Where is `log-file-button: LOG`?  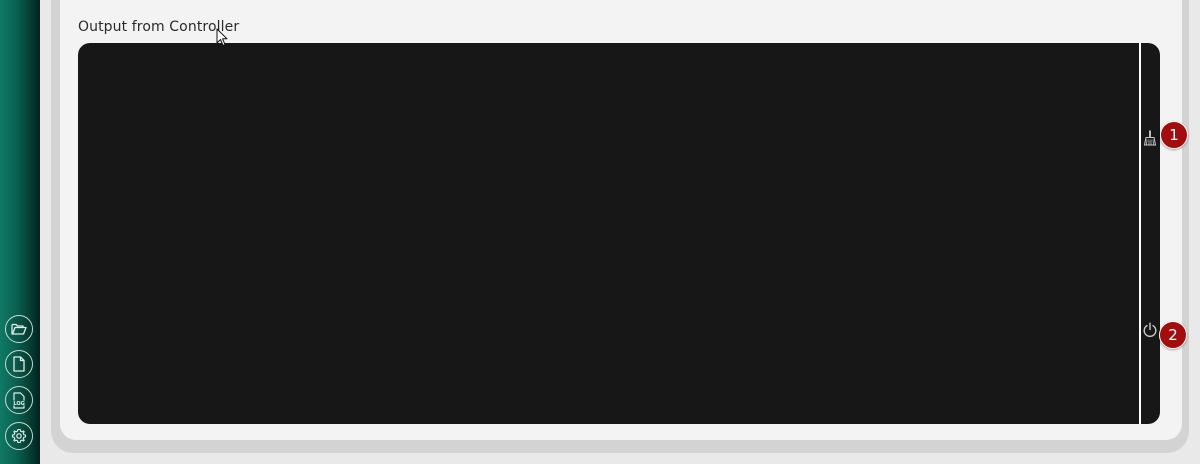
log-file-button: LOG is located at coordinates (19, 400).